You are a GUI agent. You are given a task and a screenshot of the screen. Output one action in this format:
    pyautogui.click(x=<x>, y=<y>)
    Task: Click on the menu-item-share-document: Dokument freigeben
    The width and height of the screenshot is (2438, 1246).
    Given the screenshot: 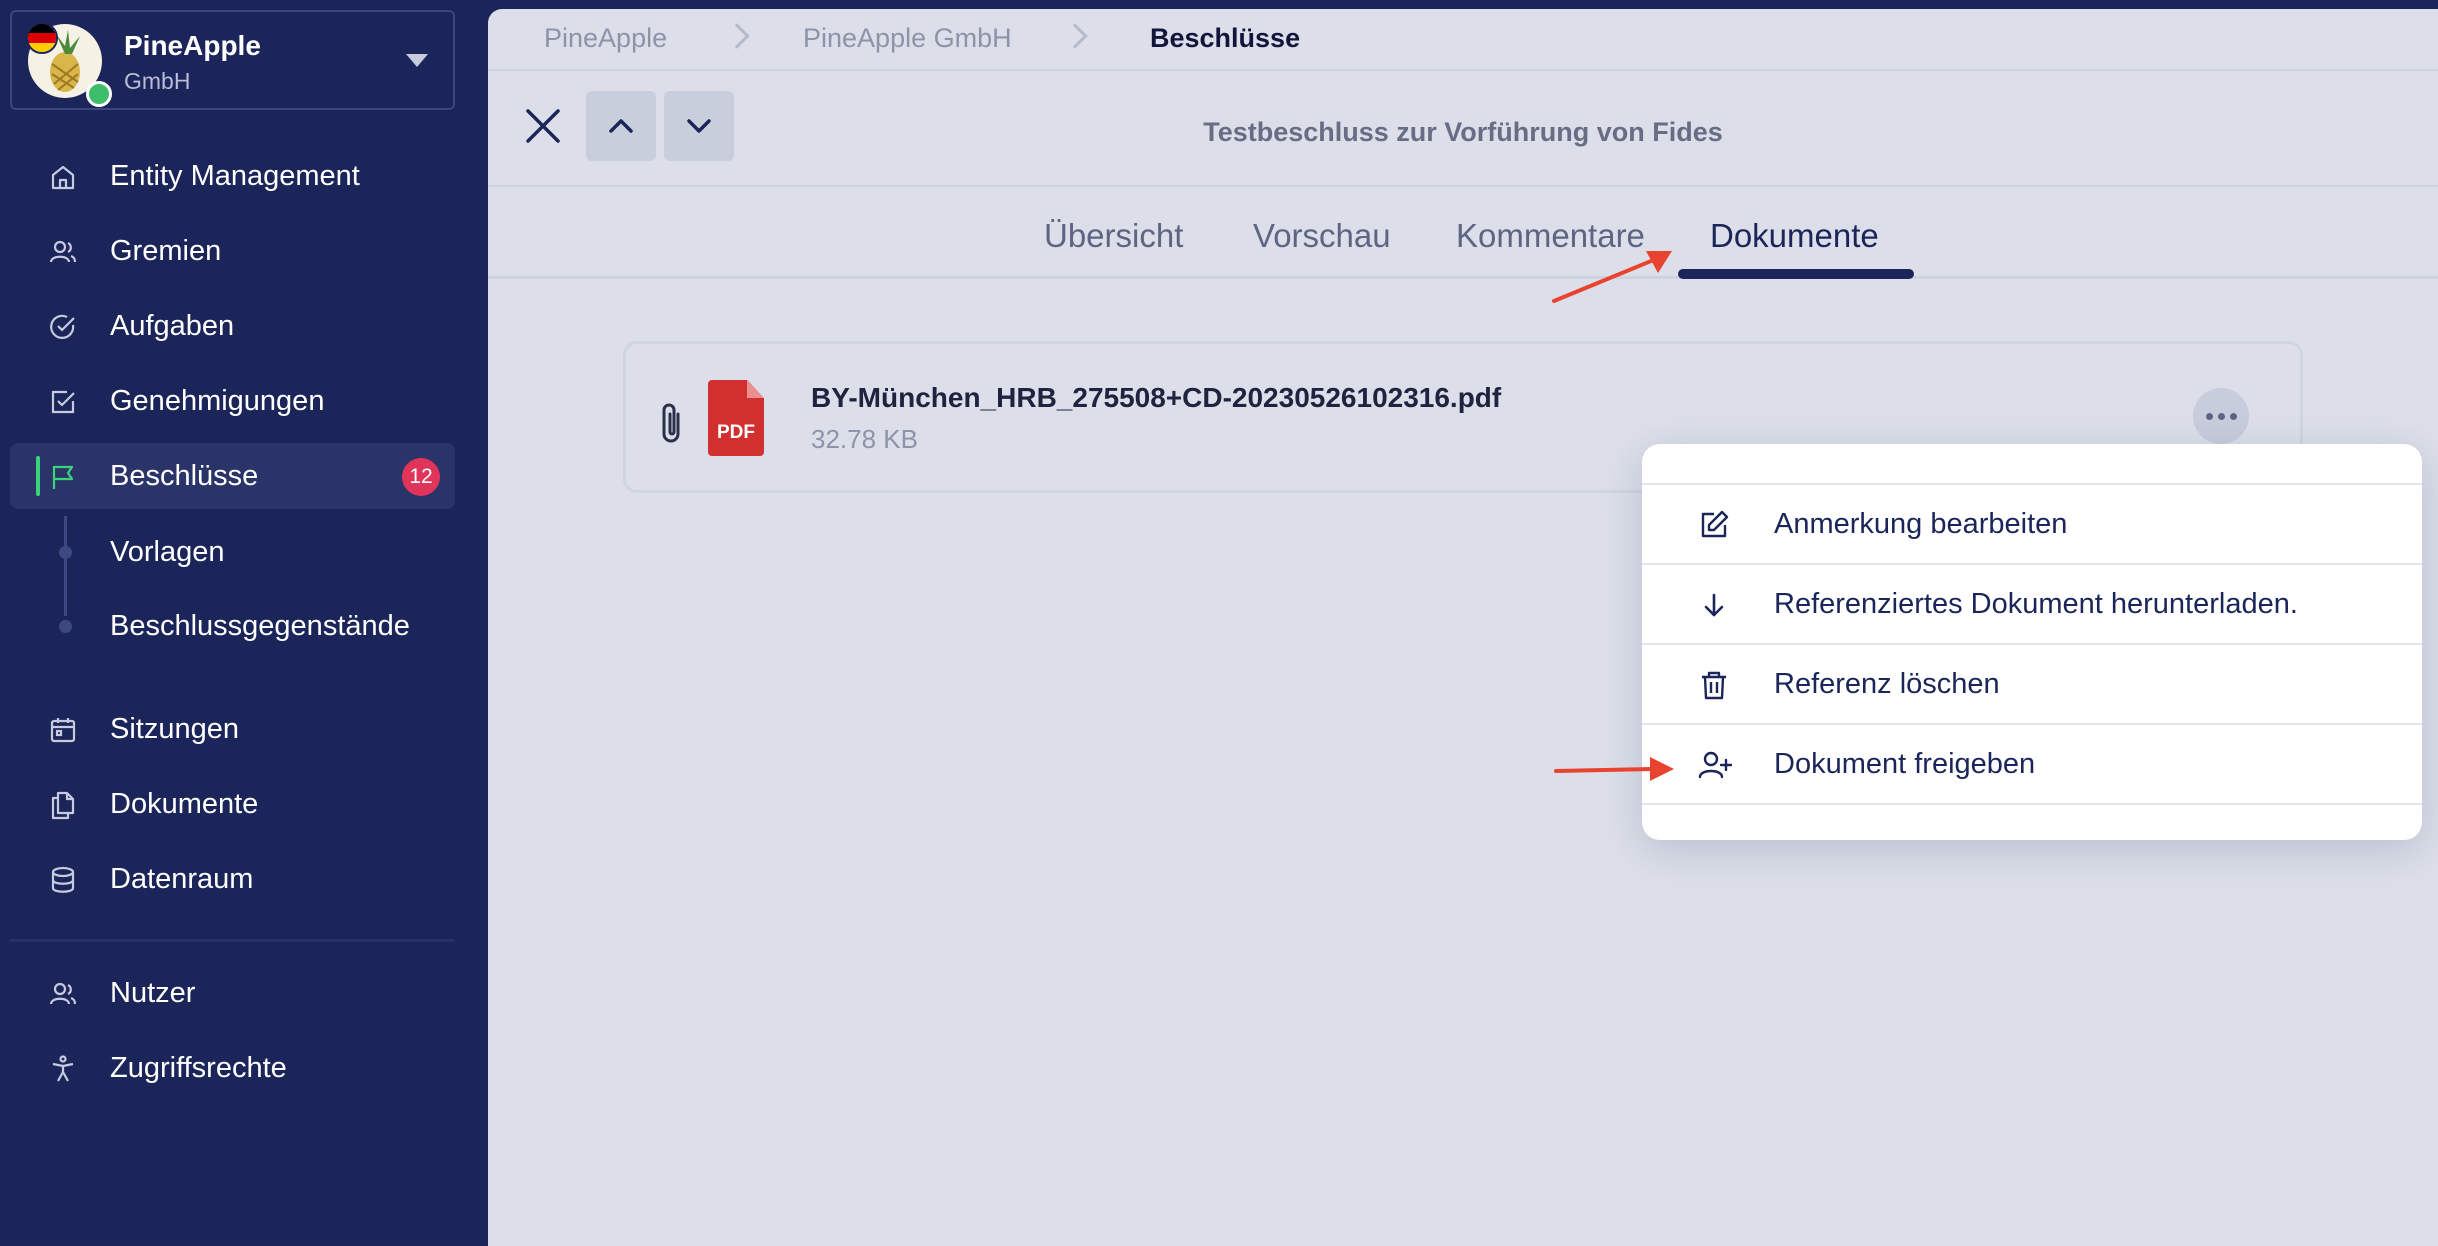 What is the action you would take?
    pyautogui.click(x=2032, y=764)
    